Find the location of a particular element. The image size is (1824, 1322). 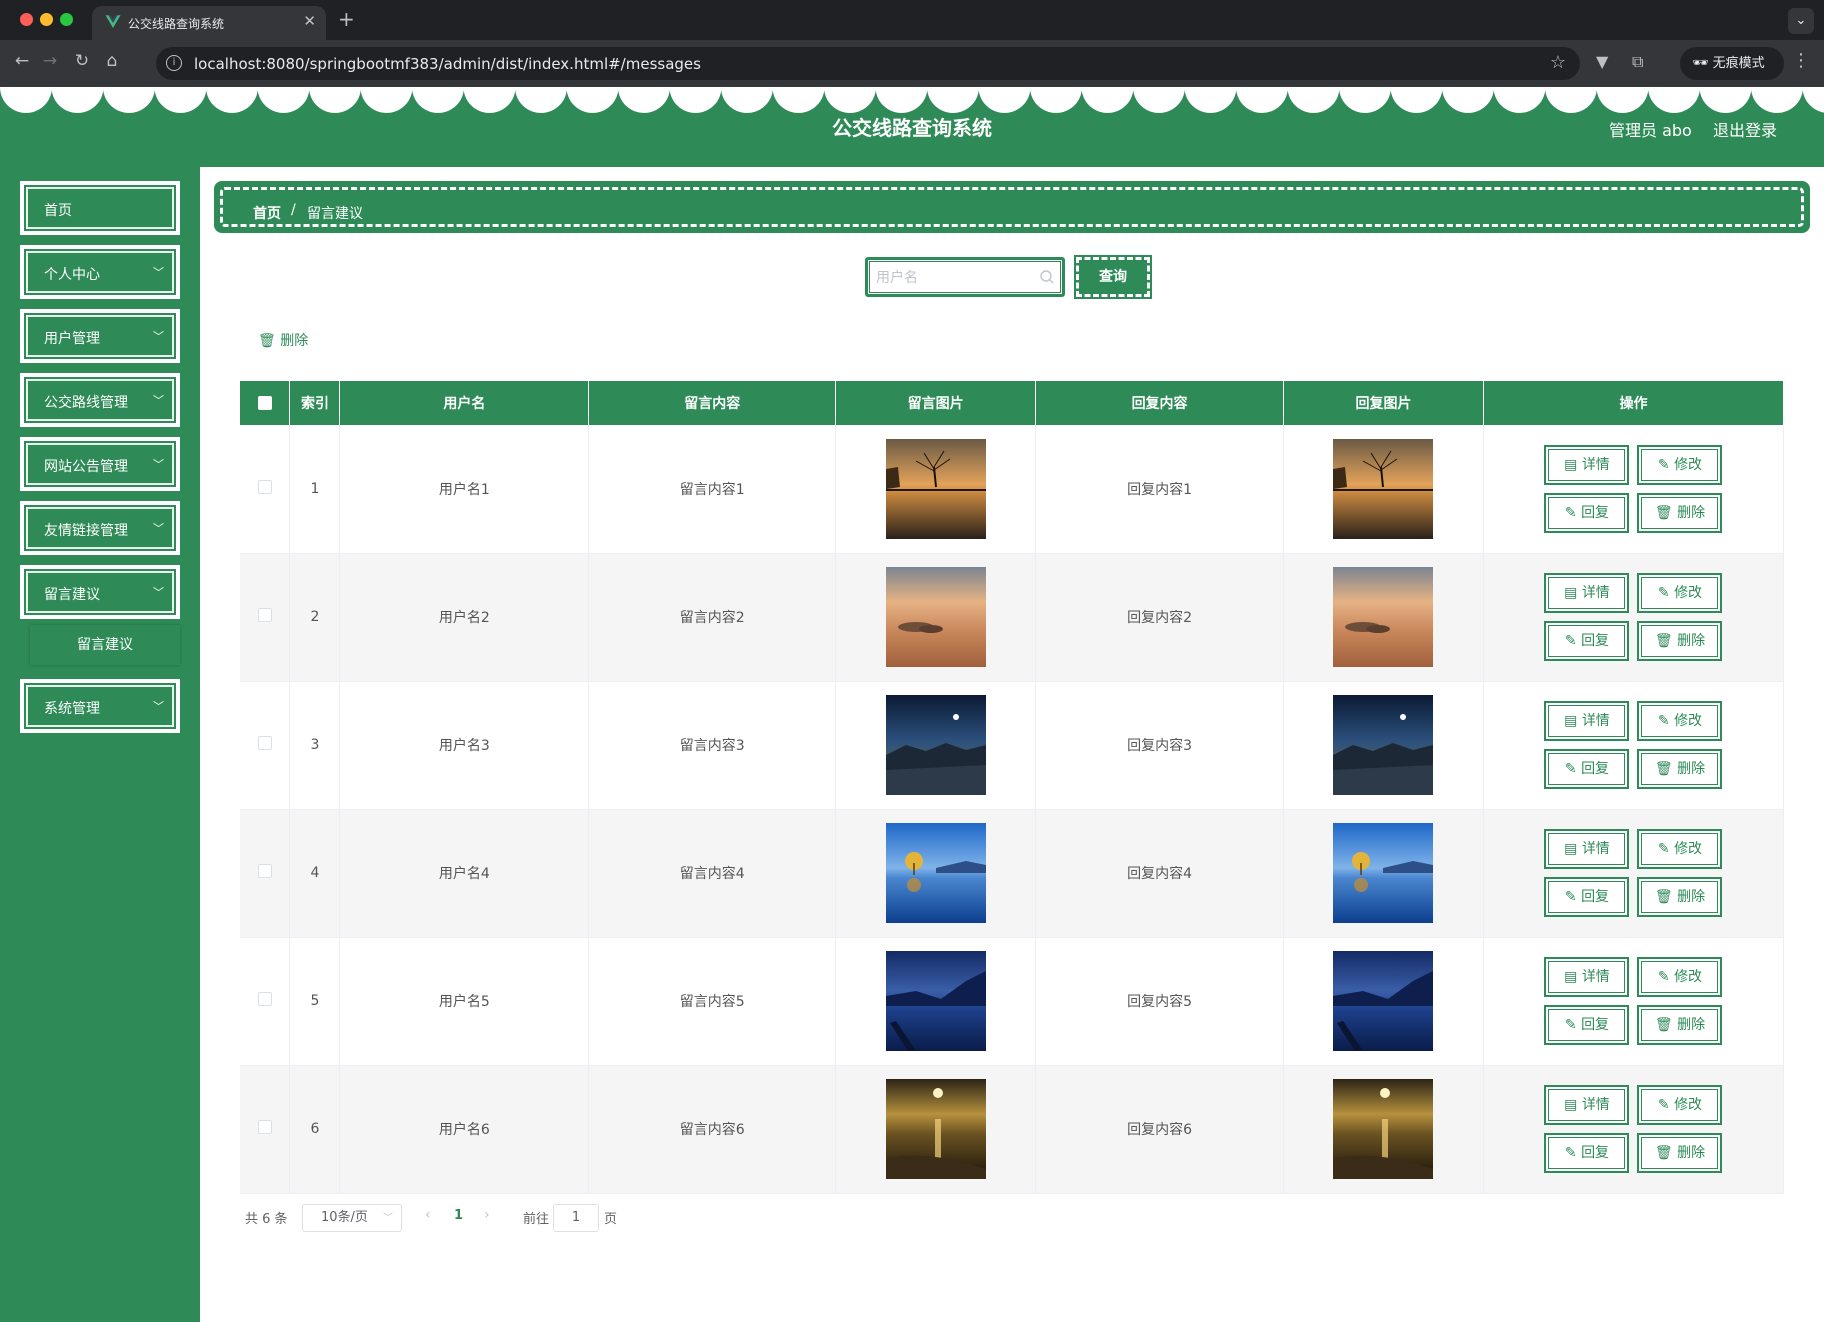

home-icon: ⌂ is located at coordinates (112, 61).